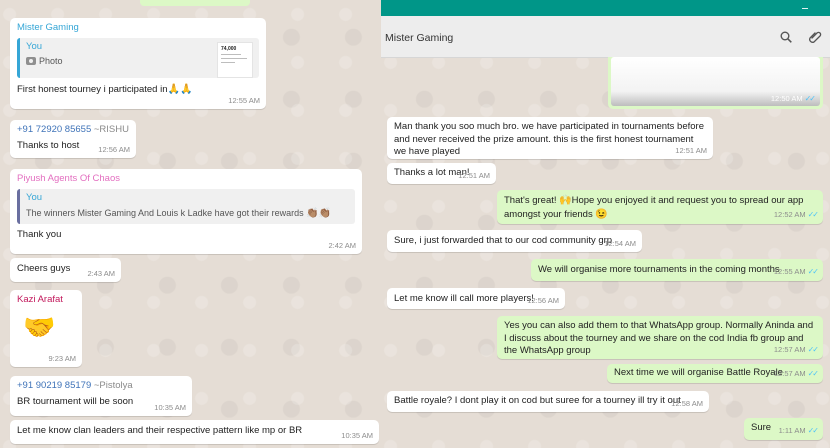 Image resolution: width=830 pixels, height=448 pixels. Describe the element at coordinates (54, 129) in the screenshot. I see `sender-phone: +91 72920 85655` at that location.